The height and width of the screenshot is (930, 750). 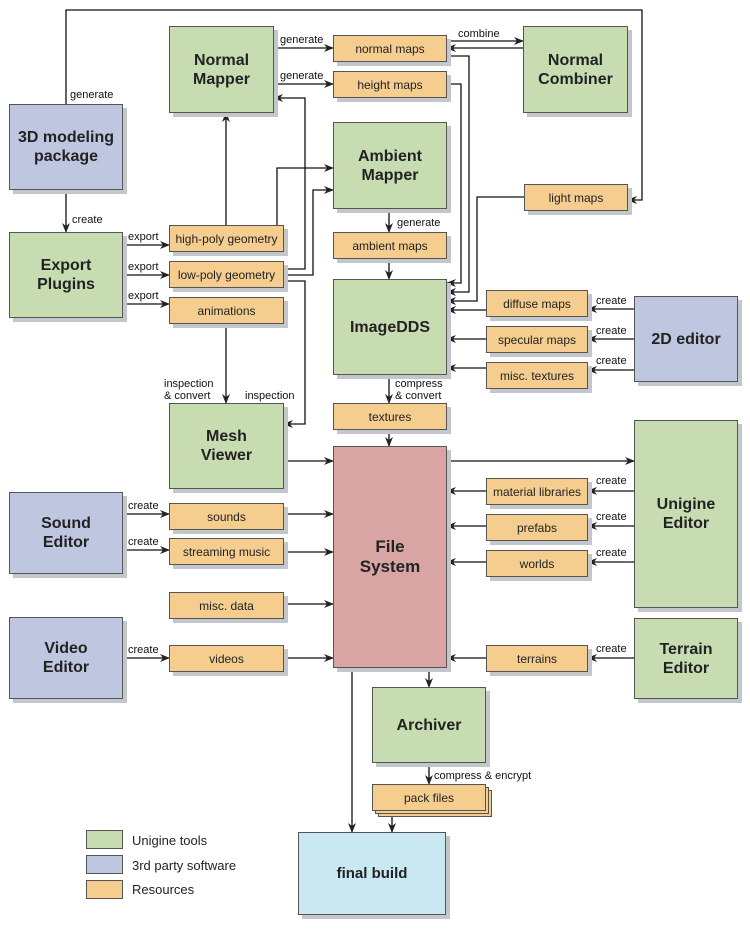 I want to click on node-archiver: Archiver, so click(x=429, y=725).